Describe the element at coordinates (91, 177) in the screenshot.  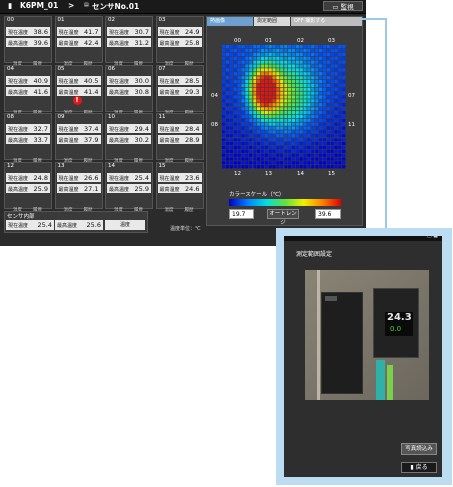
I see `current-temp-value: 26.6` at that location.